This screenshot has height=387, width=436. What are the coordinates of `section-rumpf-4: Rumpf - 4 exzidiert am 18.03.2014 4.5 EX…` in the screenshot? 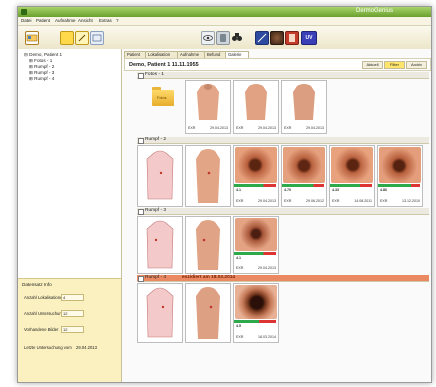 It's located at (283, 310).